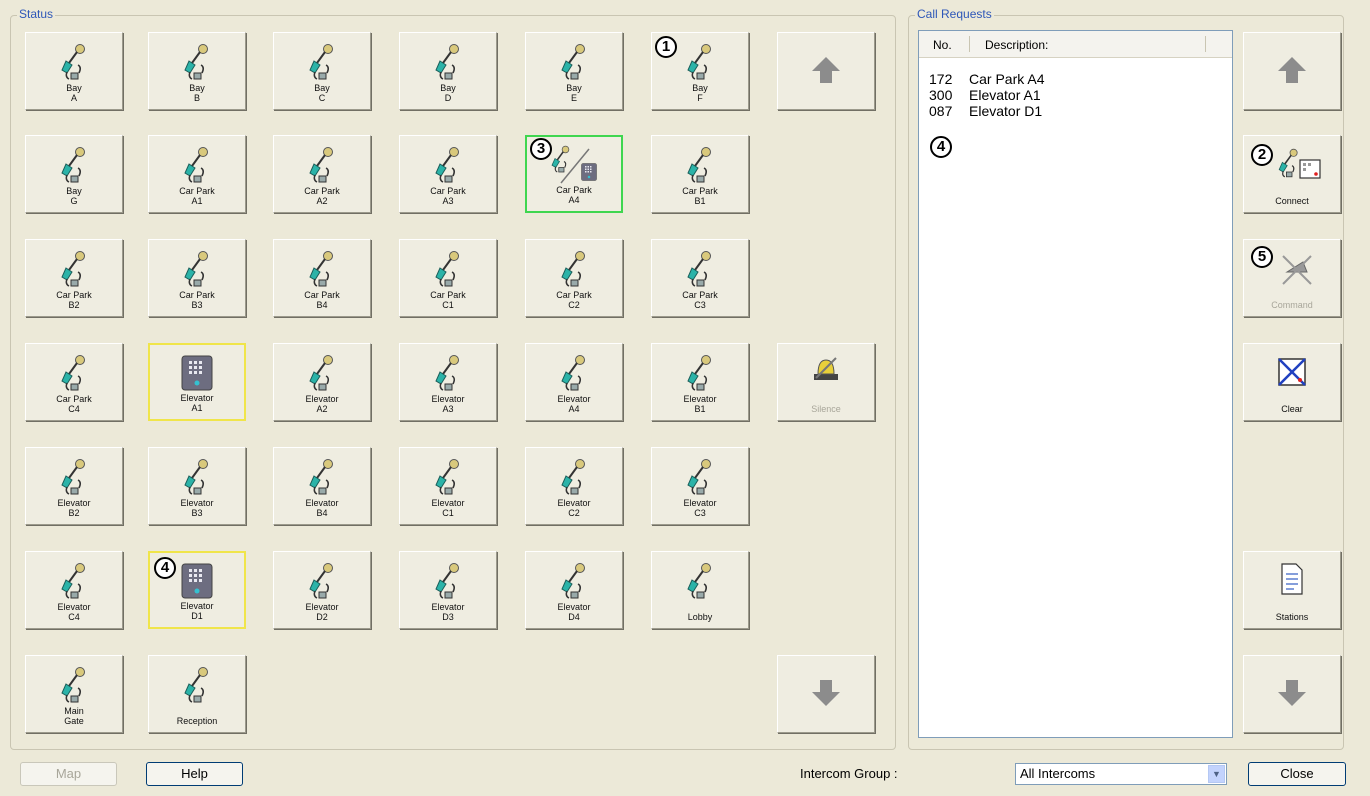 Image resolution: width=1370 pixels, height=796 pixels. I want to click on station-tile: Elevator A3, so click(448, 382).